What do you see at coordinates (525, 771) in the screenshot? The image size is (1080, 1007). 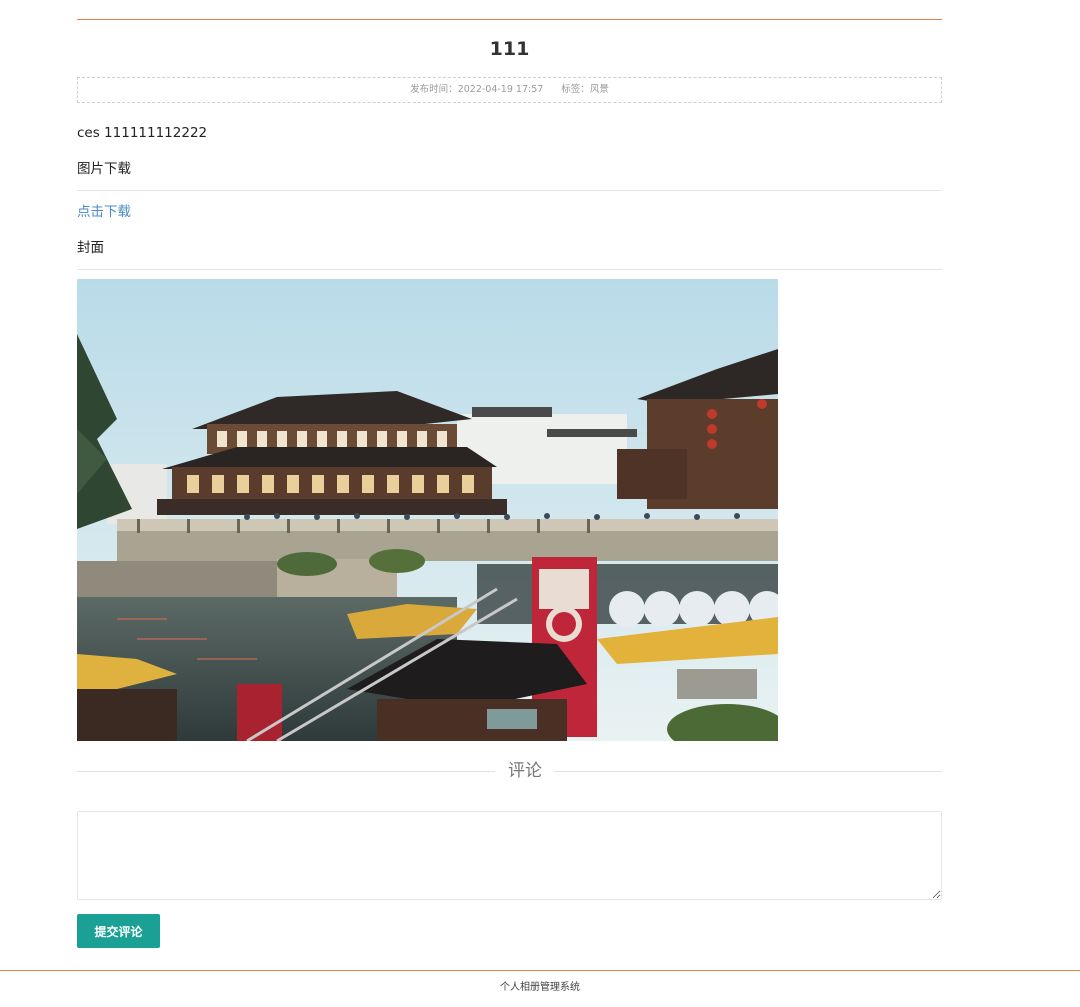 I see `comments-heading: 评论` at bounding box center [525, 771].